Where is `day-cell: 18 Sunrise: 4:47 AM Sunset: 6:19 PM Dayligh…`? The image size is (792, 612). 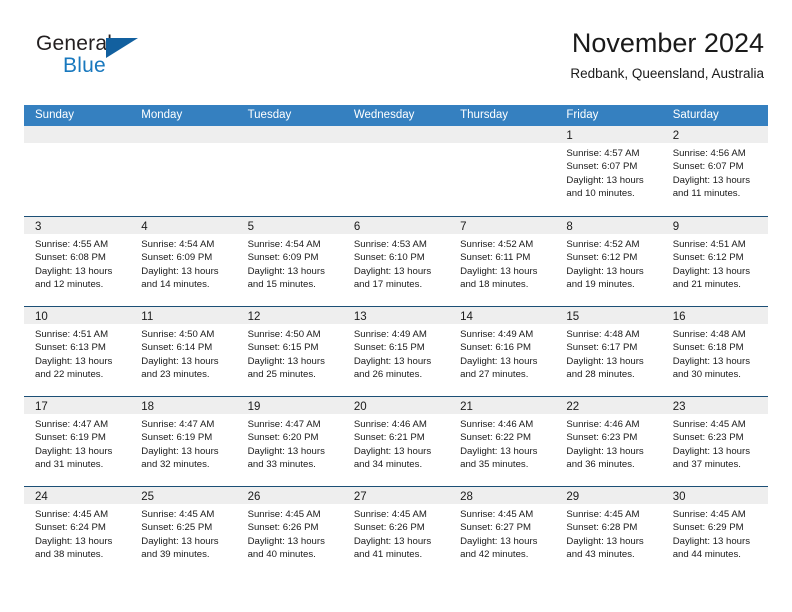 day-cell: 18 Sunrise: 4:47 AM Sunset: 6:19 PM Dayligh… is located at coordinates (183, 441).